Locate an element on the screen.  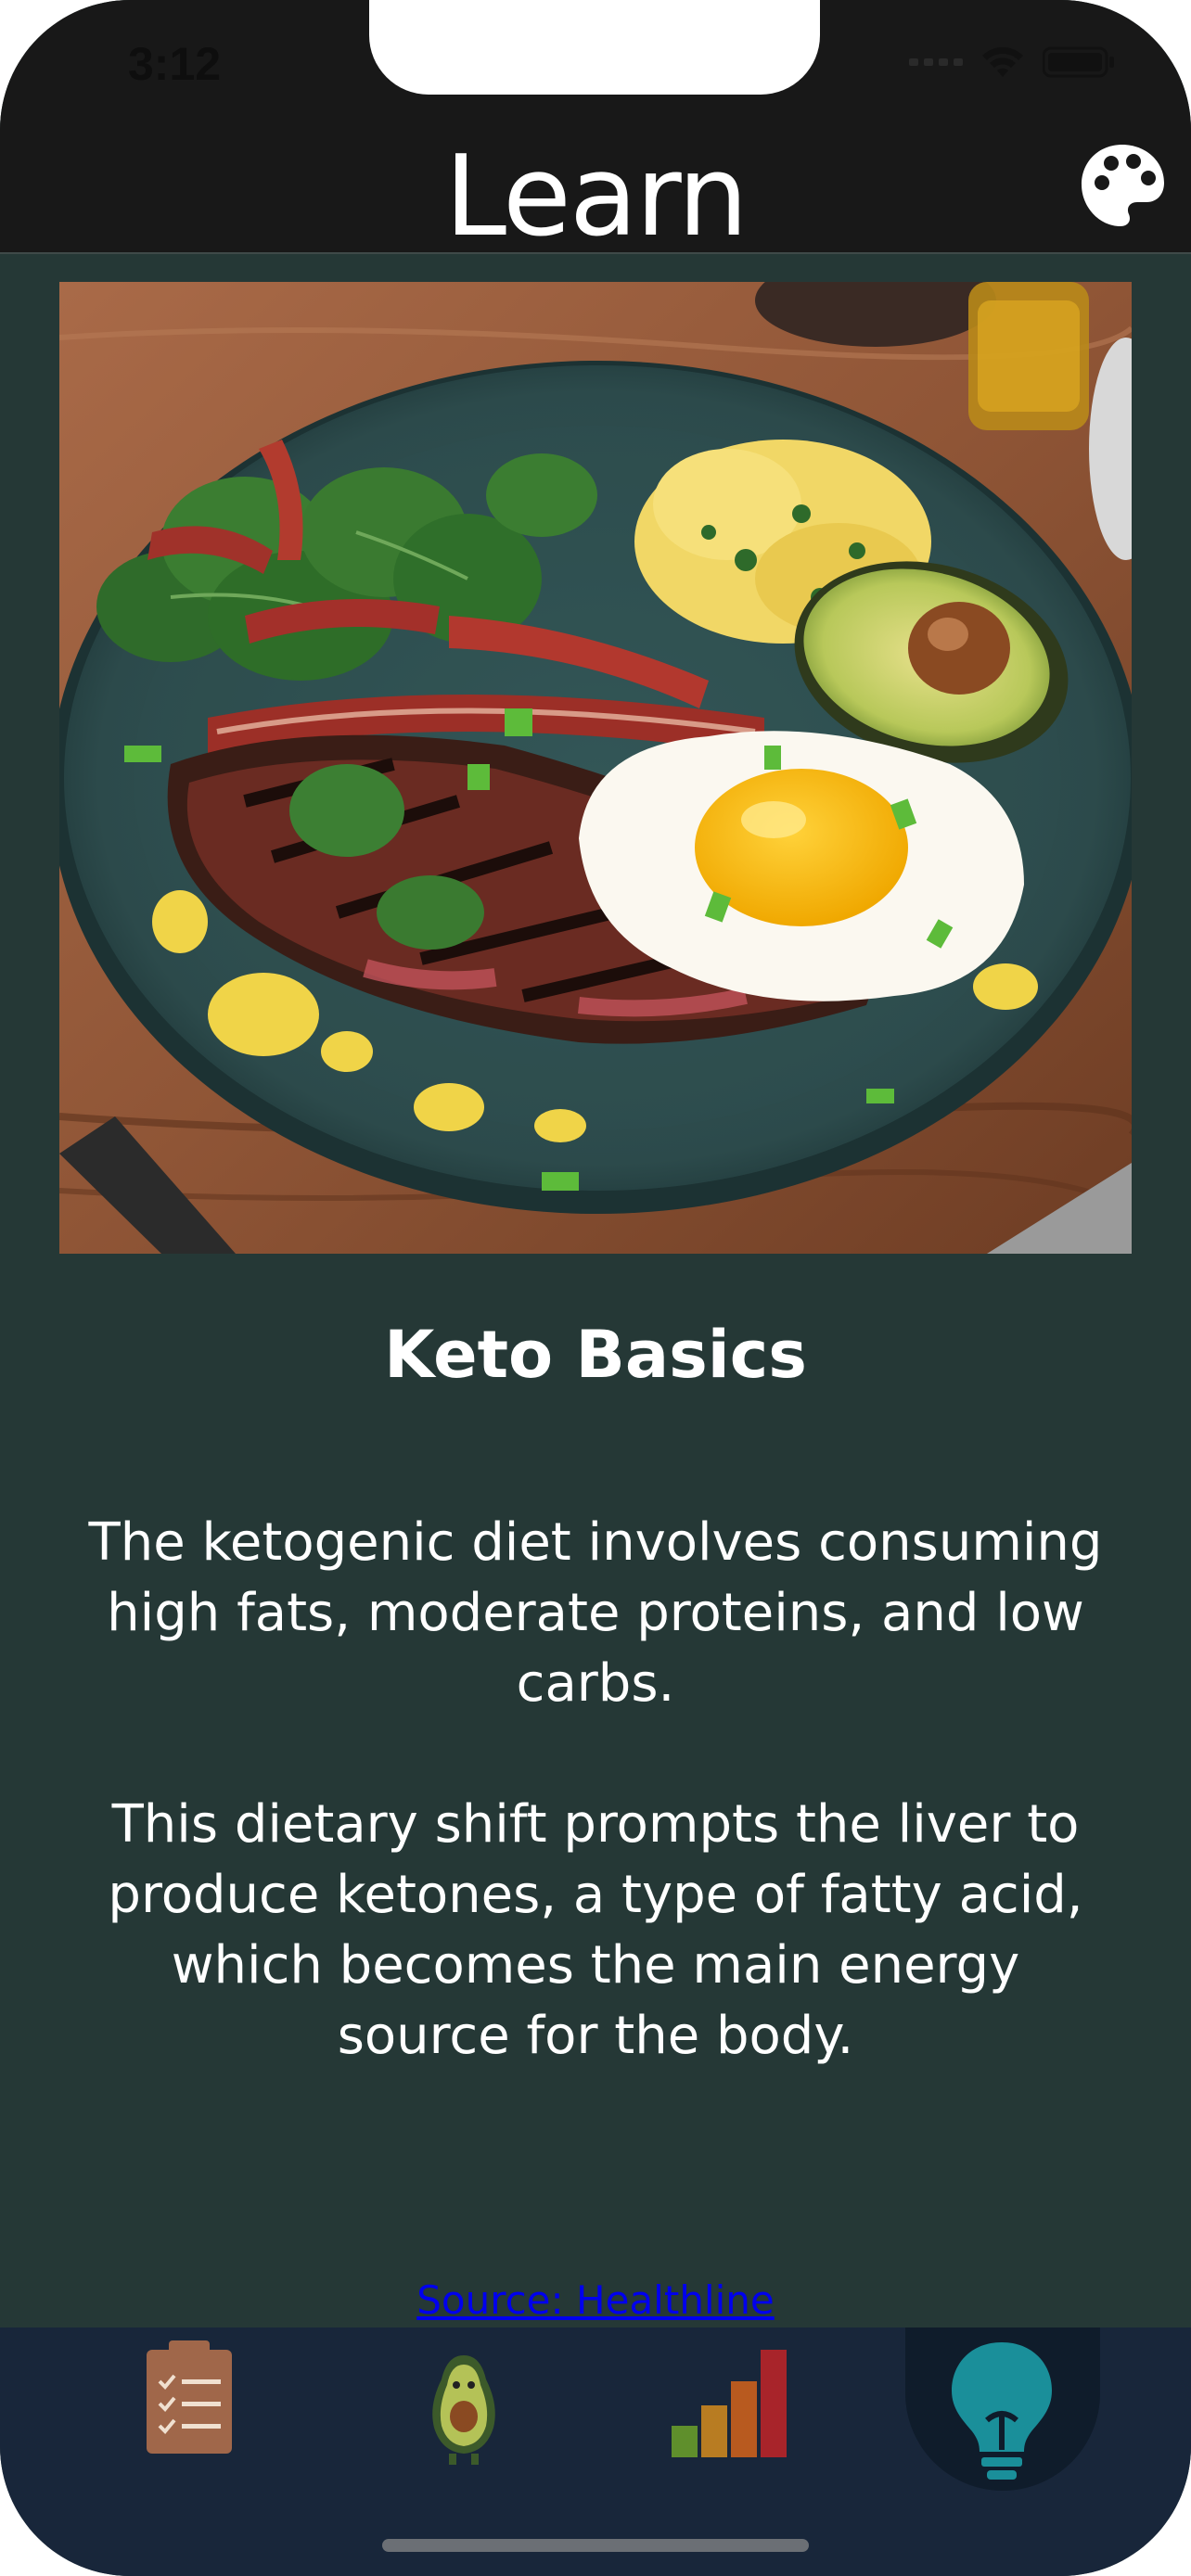
article-title: Keto Basics is located at coordinates (595, 1355).